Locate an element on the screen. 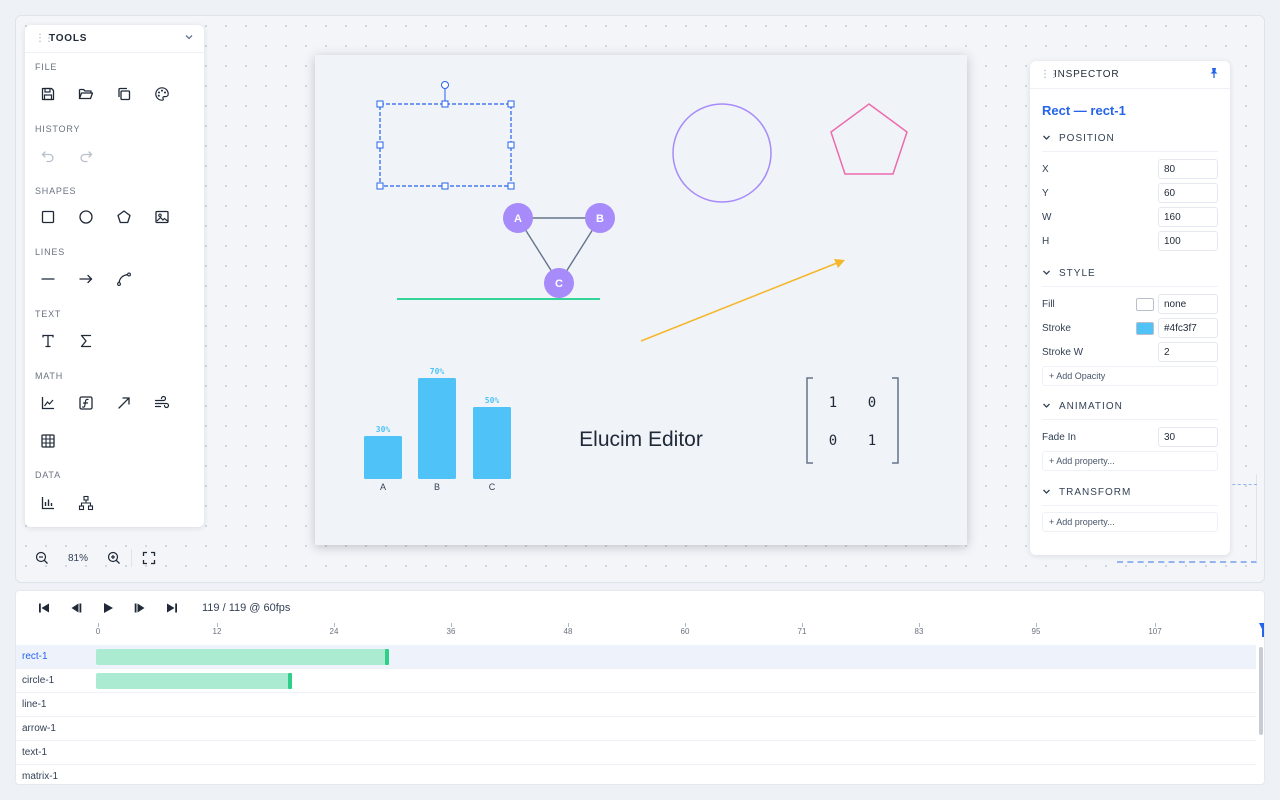 This screenshot has width=1280, height=800. rotate-handle is located at coordinates (445, 85).